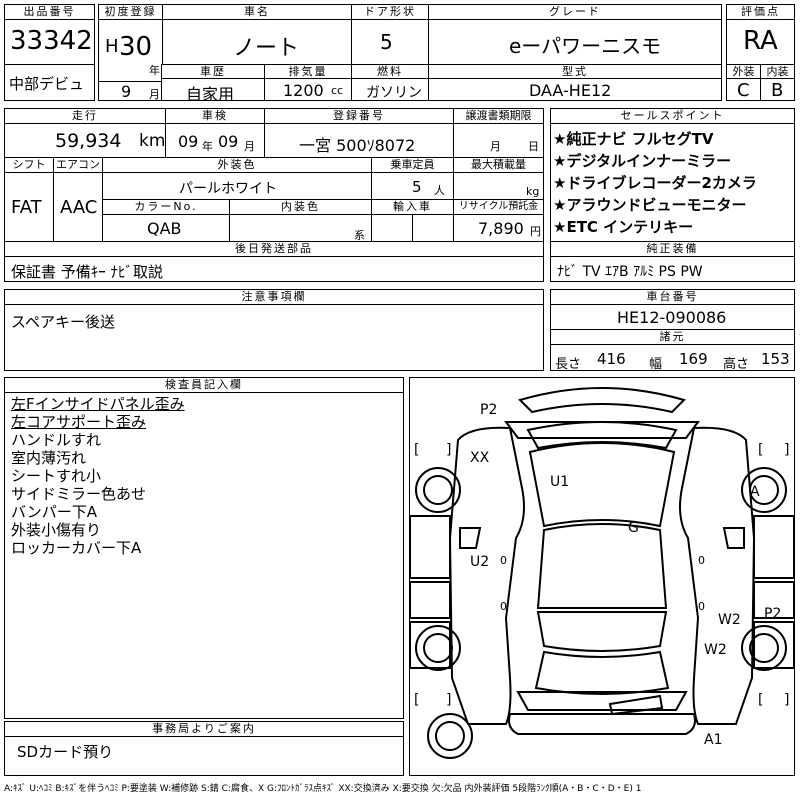 The width and height of the screenshot is (800, 800). Describe the element at coordinates (29, 165) in the screenshot. I see `shift-label: シフト` at that location.